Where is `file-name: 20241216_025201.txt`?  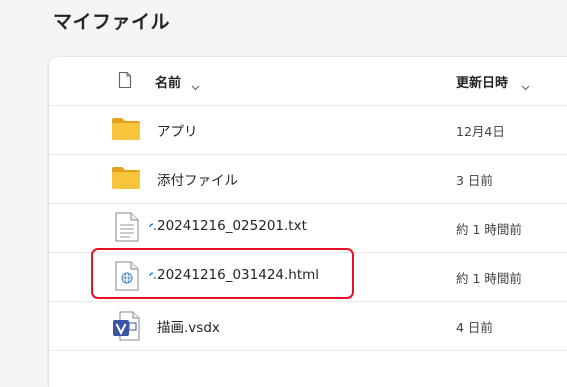 file-name: 20241216_025201.txt is located at coordinates (232, 226).